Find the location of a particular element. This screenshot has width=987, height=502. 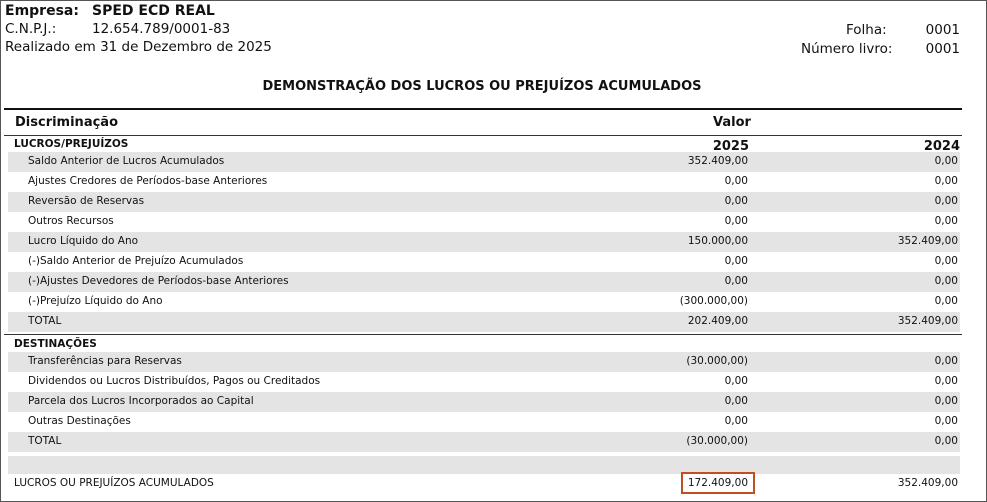

empresa-label: Empresa: is located at coordinates (42, 11).